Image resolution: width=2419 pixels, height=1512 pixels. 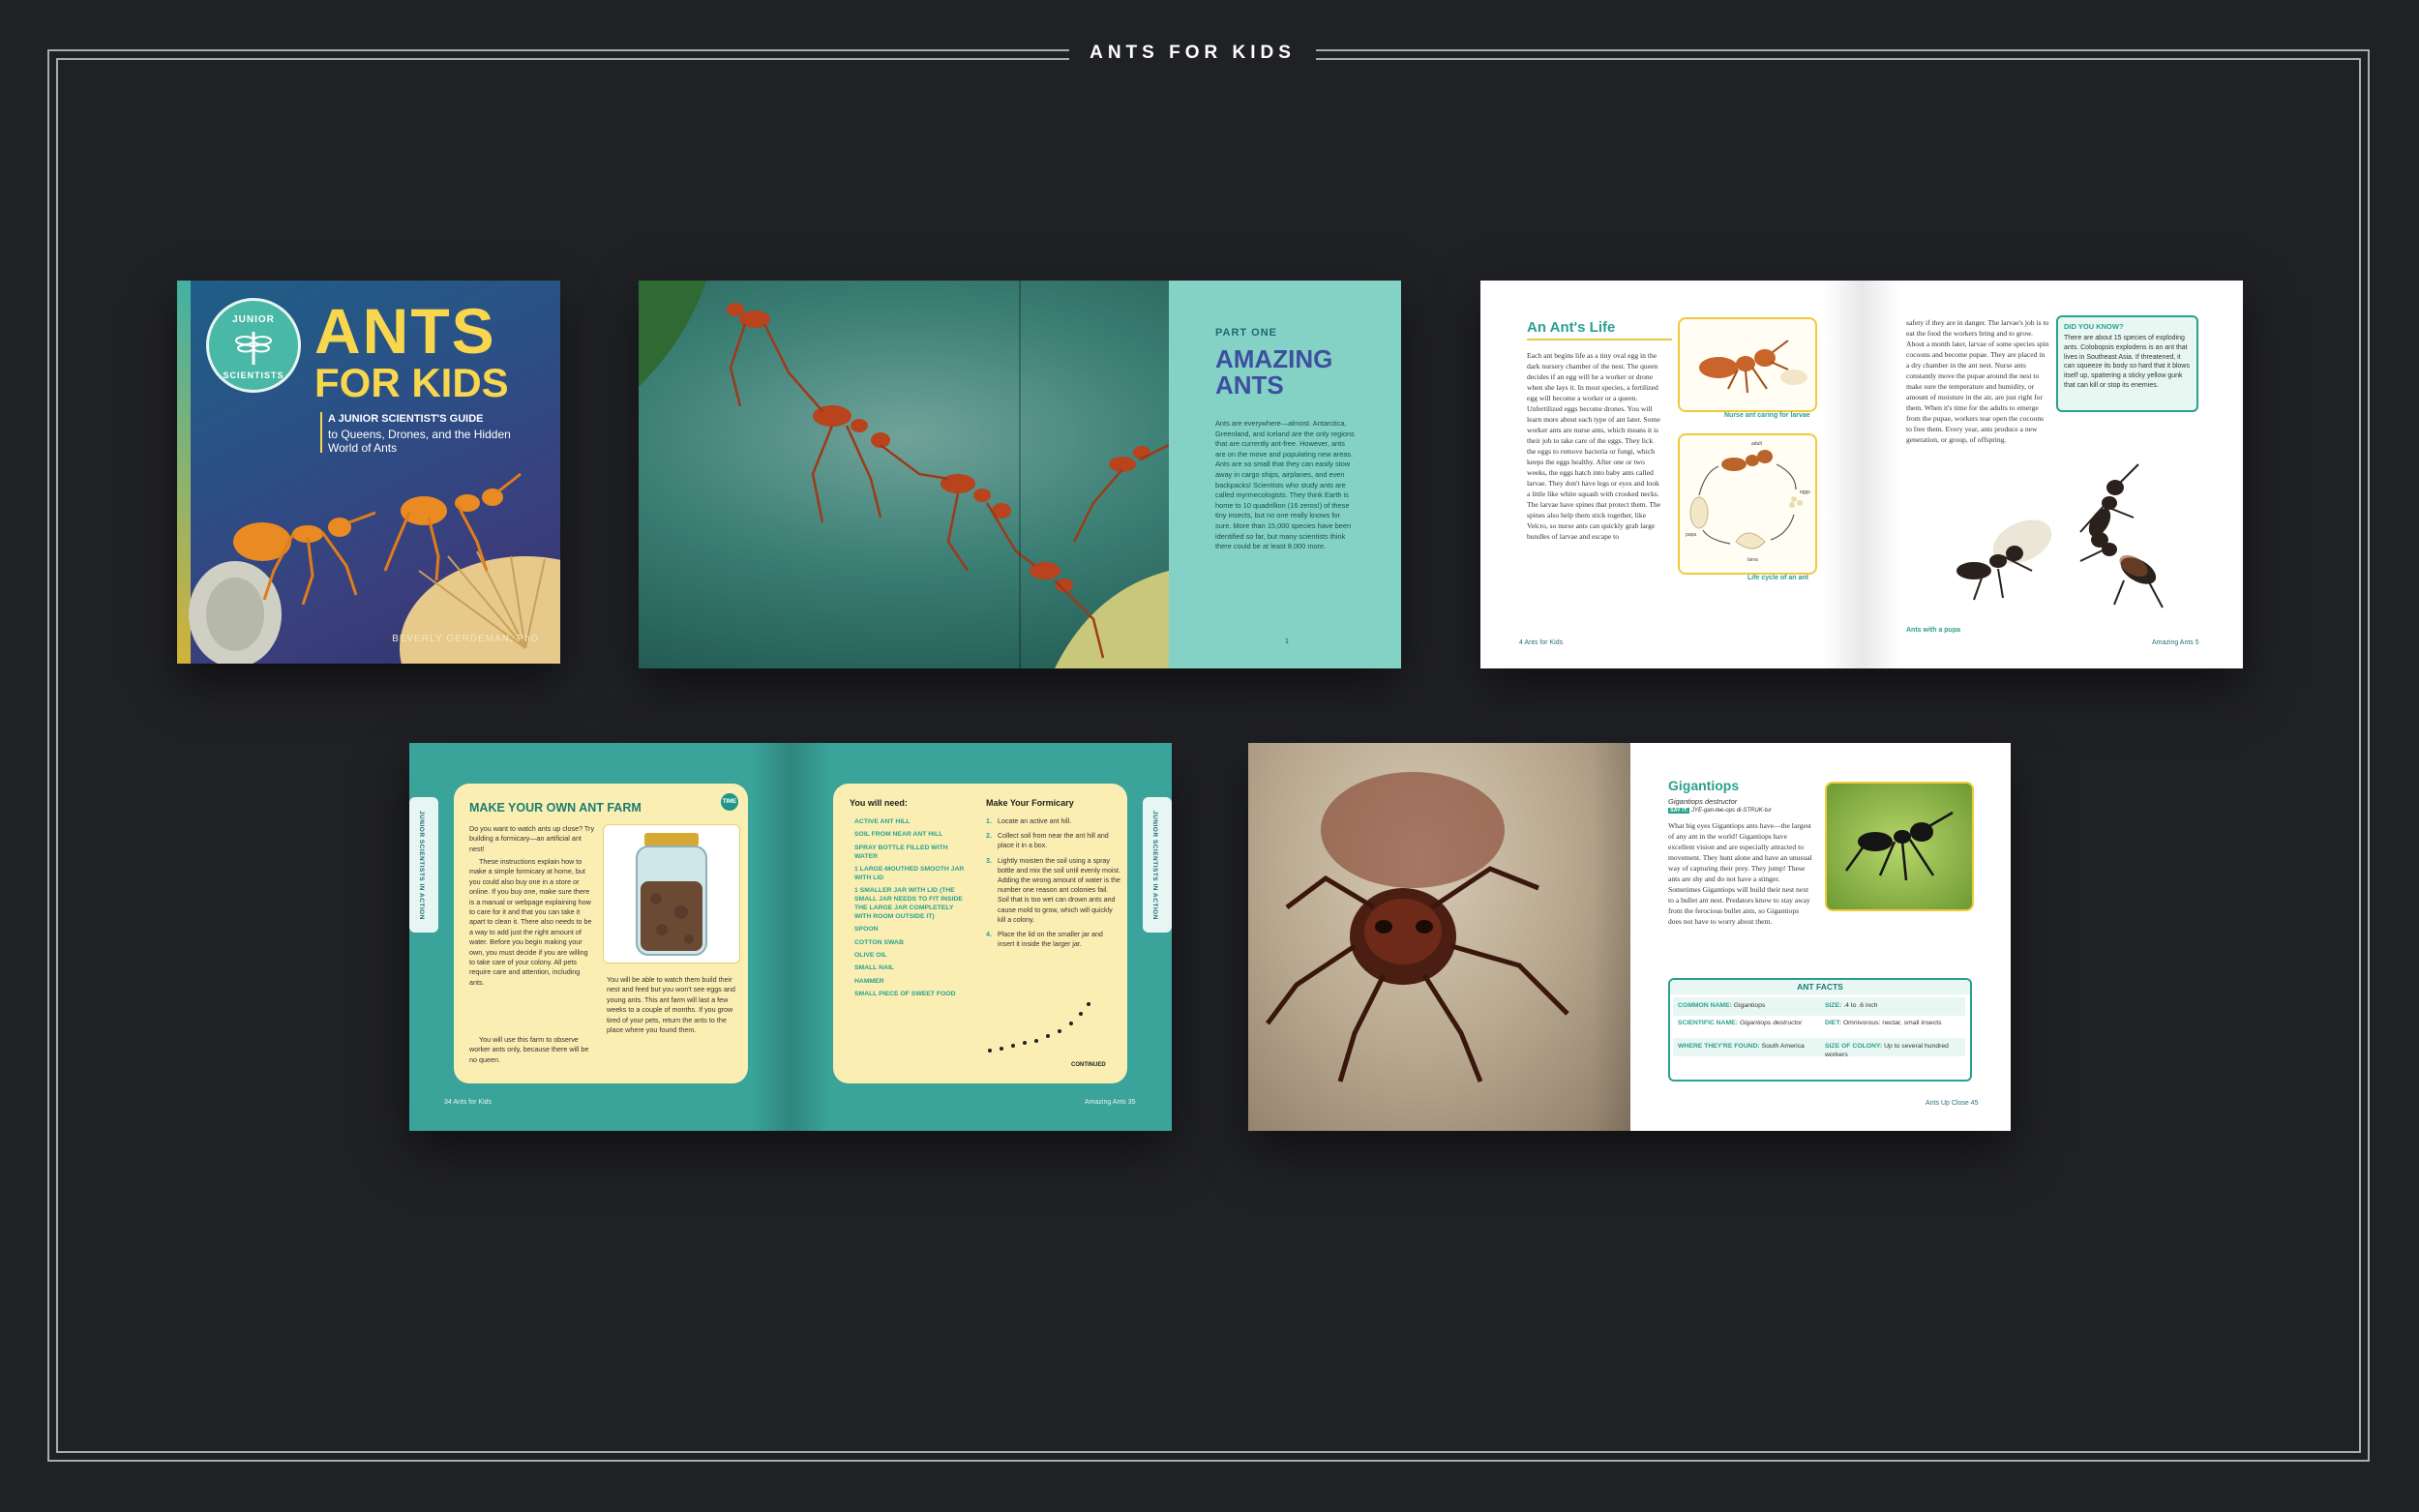 I want to click on badge-top-label: JUNIOR, so click(x=253, y=319).